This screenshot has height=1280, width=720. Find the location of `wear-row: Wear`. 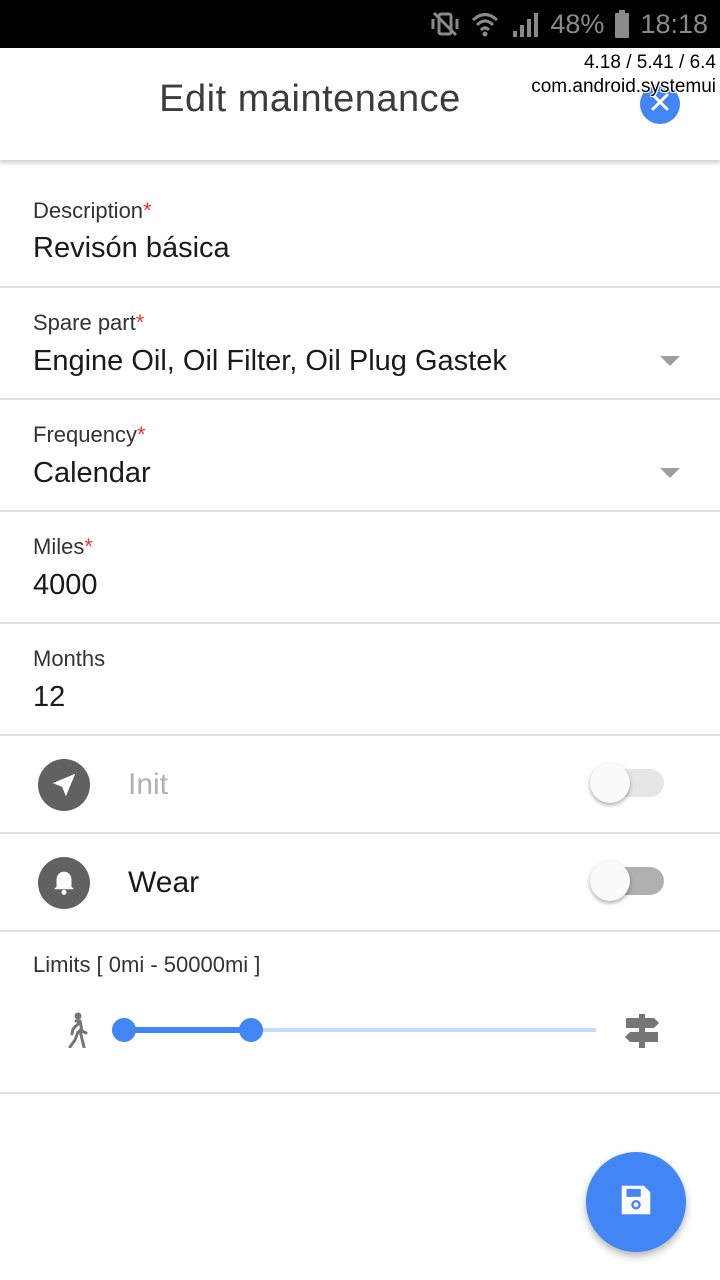

wear-row: Wear is located at coordinates (360, 883).